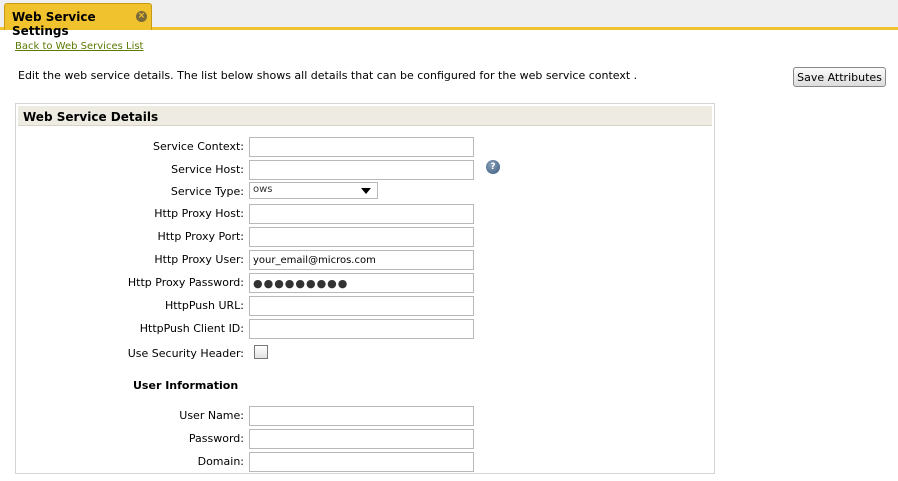  Describe the element at coordinates (199, 213) in the screenshot. I see `http-proxy-host-label: Http Proxy Host:` at that location.